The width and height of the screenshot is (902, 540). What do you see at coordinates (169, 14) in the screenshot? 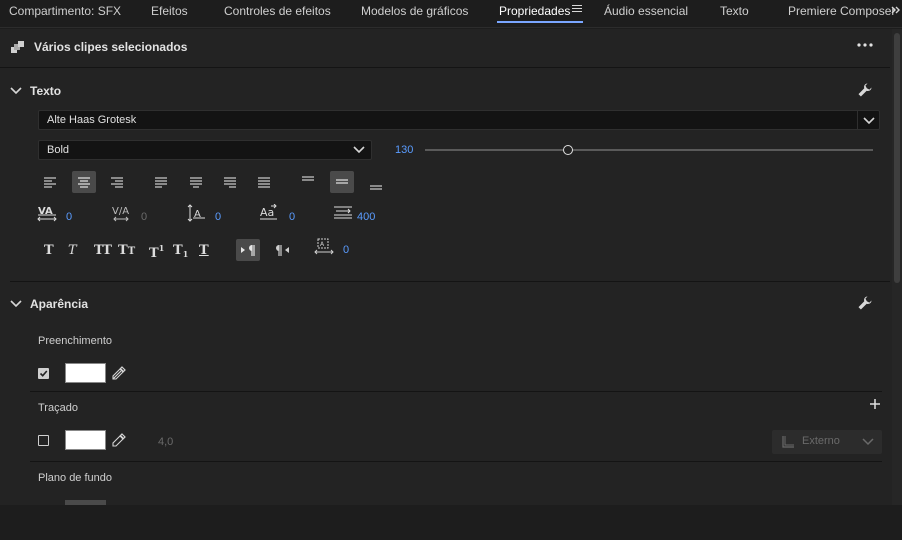
I see `tab-efeitos: Efeitos` at bounding box center [169, 14].